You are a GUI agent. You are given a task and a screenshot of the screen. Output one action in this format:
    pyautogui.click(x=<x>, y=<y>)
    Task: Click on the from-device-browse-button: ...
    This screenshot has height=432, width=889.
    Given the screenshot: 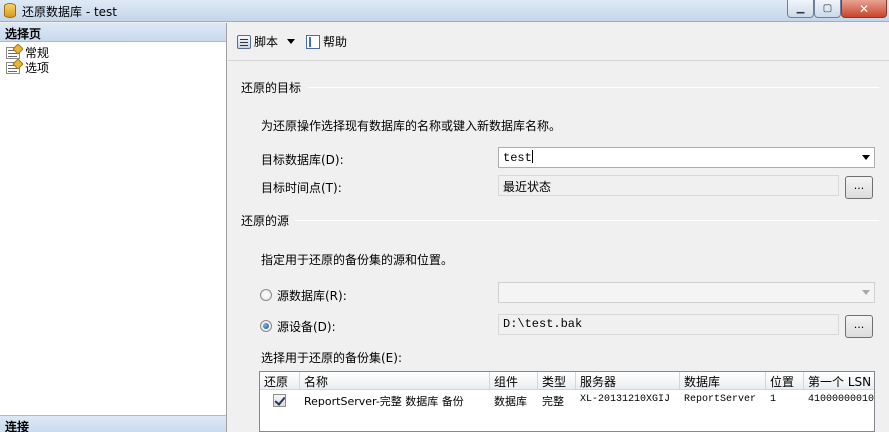 What is the action you would take?
    pyautogui.click(x=859, y=326)
    